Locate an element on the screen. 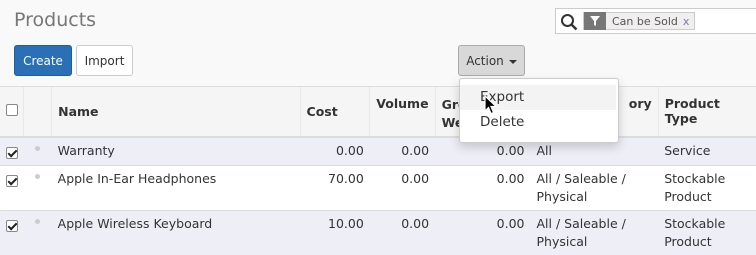 The height and width of the screenshot is (255, 756). action-button-label: Action is located at coordinates (485, 61).